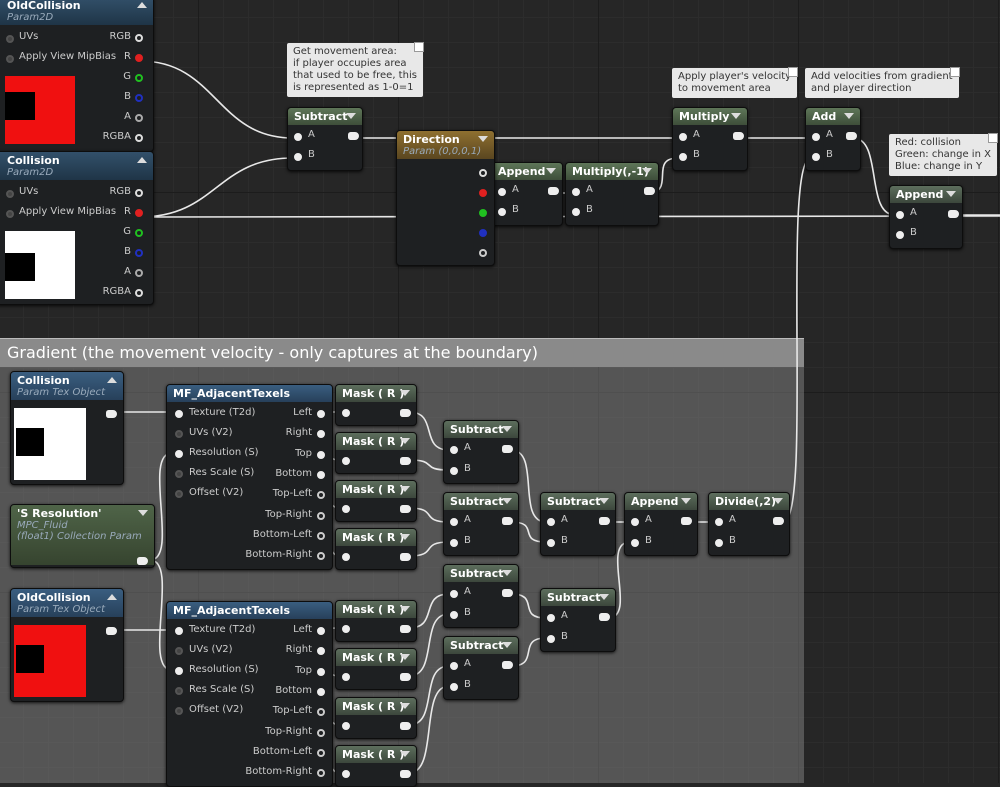 This screenshot has width=1000, height=787. Describe the element at coordinates (481, 452) in the screenshot. I see `gradient-subtract-node-1: Subtract A B` at that location.